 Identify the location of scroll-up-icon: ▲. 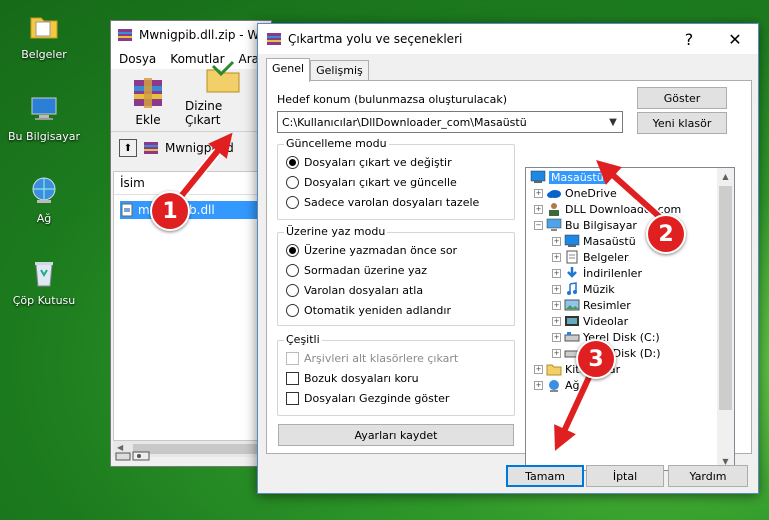
(725, 176).